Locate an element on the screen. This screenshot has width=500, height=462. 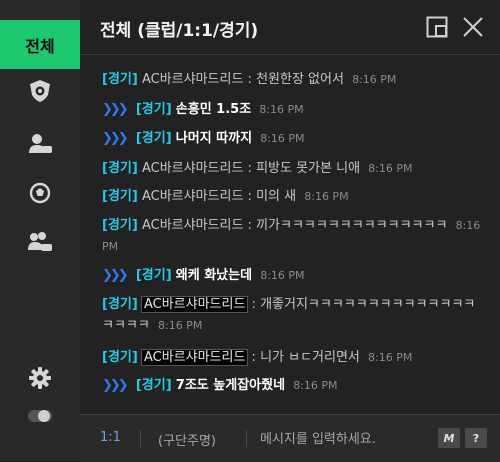
chat-input is located at coordinates (345, 439).